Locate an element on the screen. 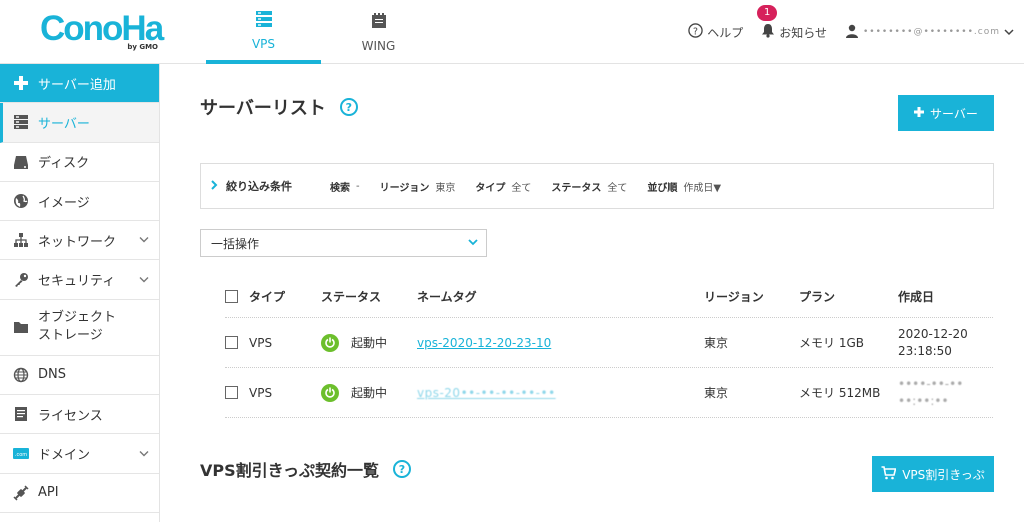 The image size is (1024, 522). api-icon is located at coordinates (21, 493).